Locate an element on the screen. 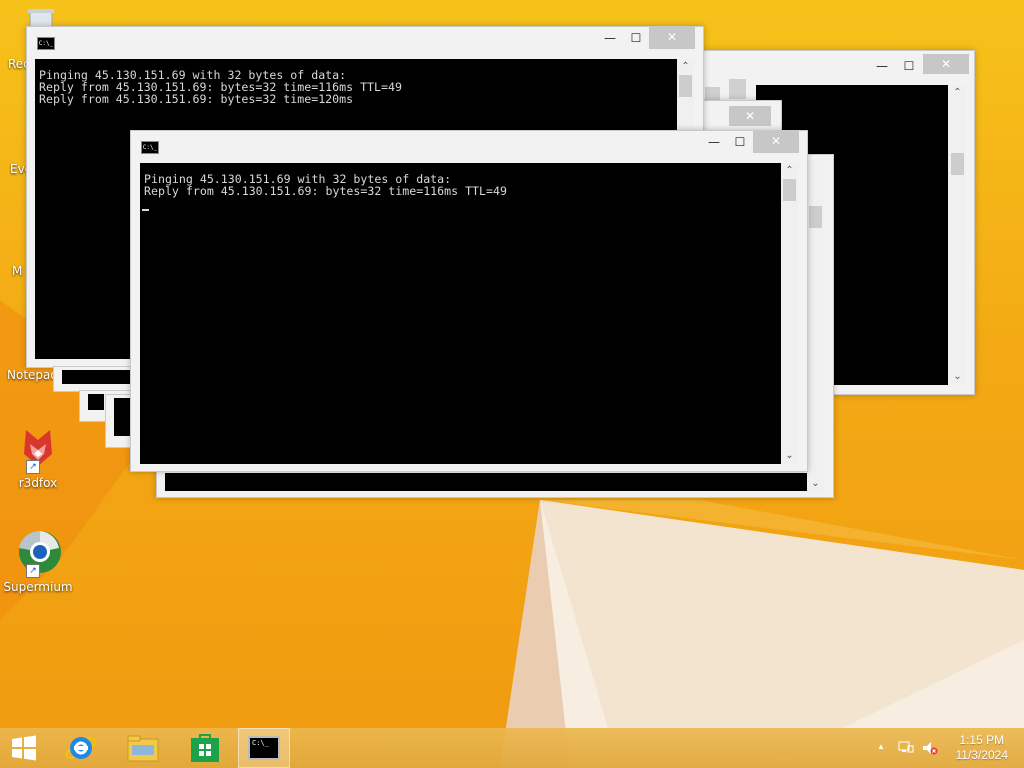 The width and height of the screenshot is (1024, 768). clock: 1:15 PM 11/3/2024 is located at coordinates (982, 748).